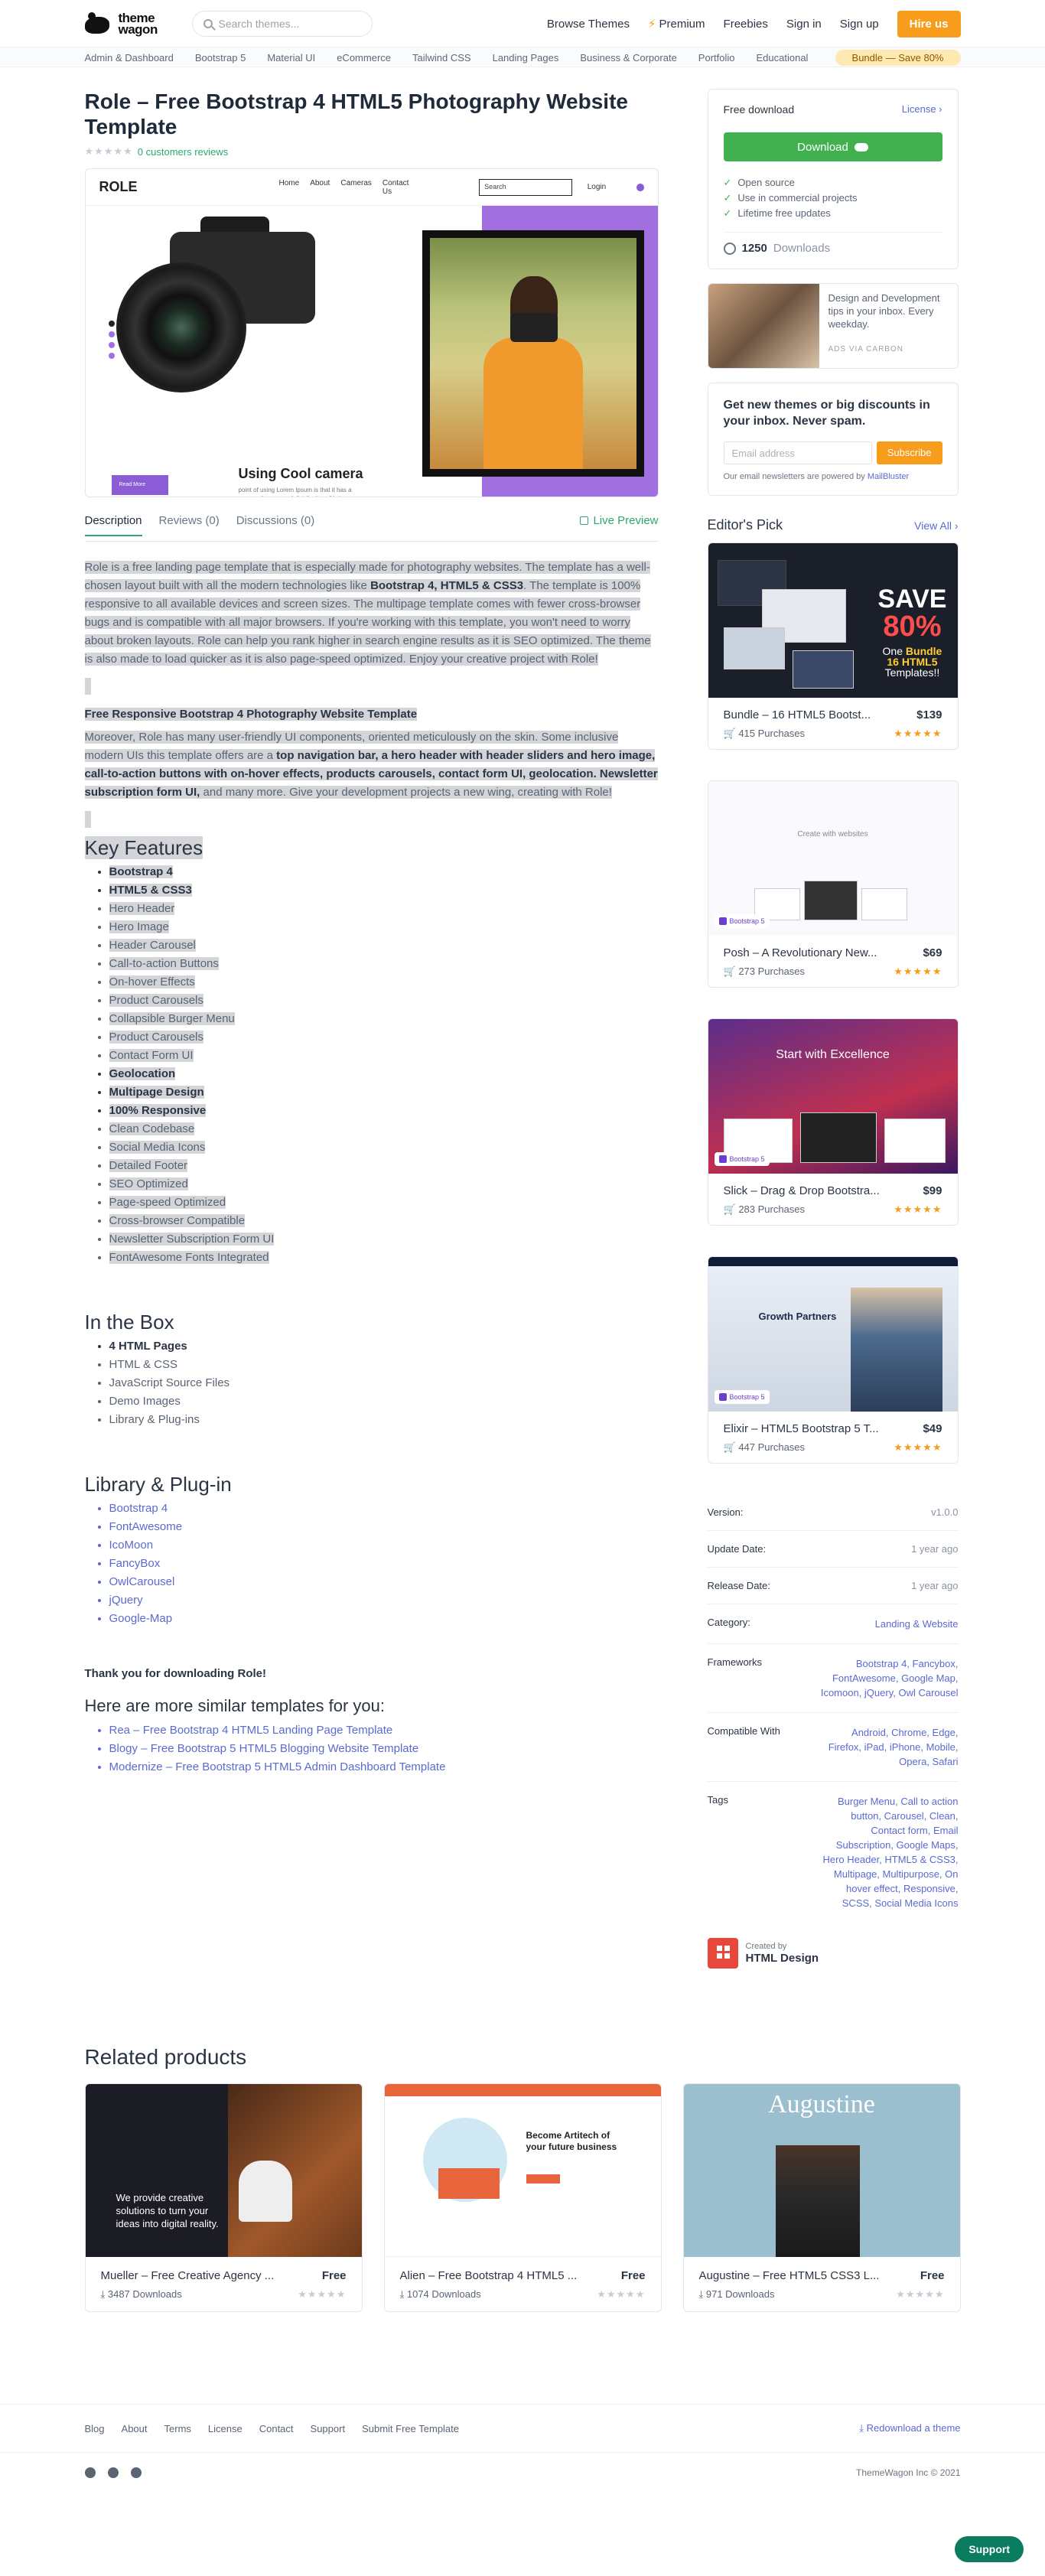 The height and width of the screenshot is (2576, 1045). What do you see at coordinates (764, 972) in the screenshot?
I see `purchases-count: 🛒 273 Purchases` at bounding box center [764, 972].